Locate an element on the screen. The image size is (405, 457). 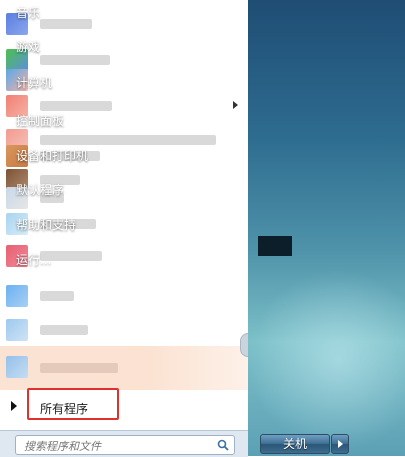
search-input is located at coordinates (114, 446).